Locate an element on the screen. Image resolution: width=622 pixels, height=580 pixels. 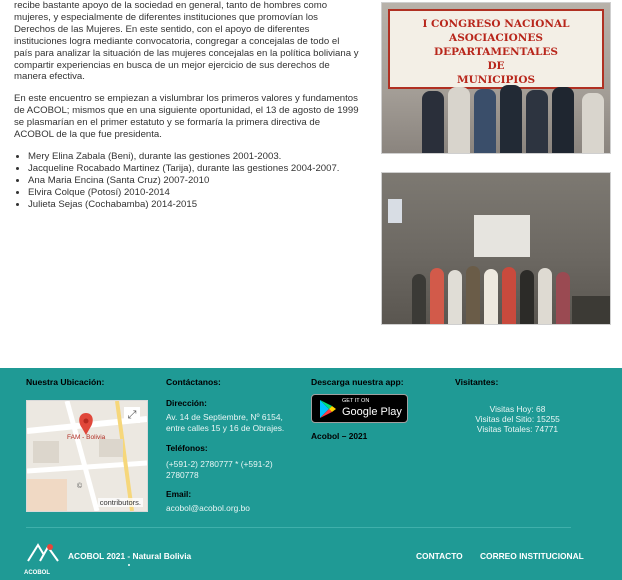
banner-line: DE is located at coordinates (496, 66).